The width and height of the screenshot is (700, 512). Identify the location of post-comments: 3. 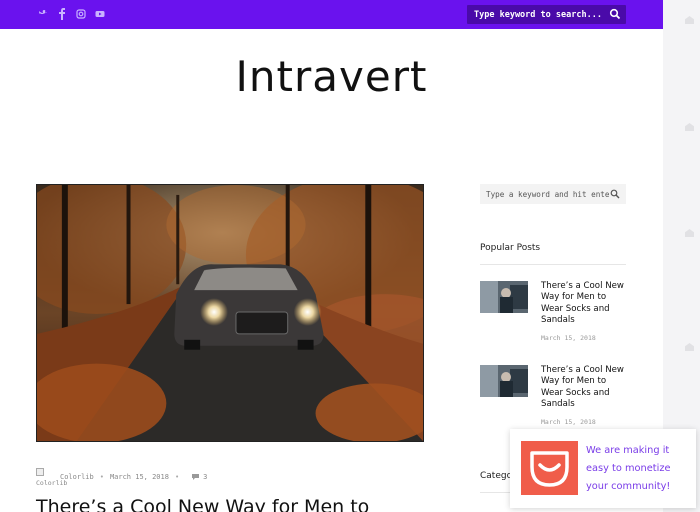
(199, 477).